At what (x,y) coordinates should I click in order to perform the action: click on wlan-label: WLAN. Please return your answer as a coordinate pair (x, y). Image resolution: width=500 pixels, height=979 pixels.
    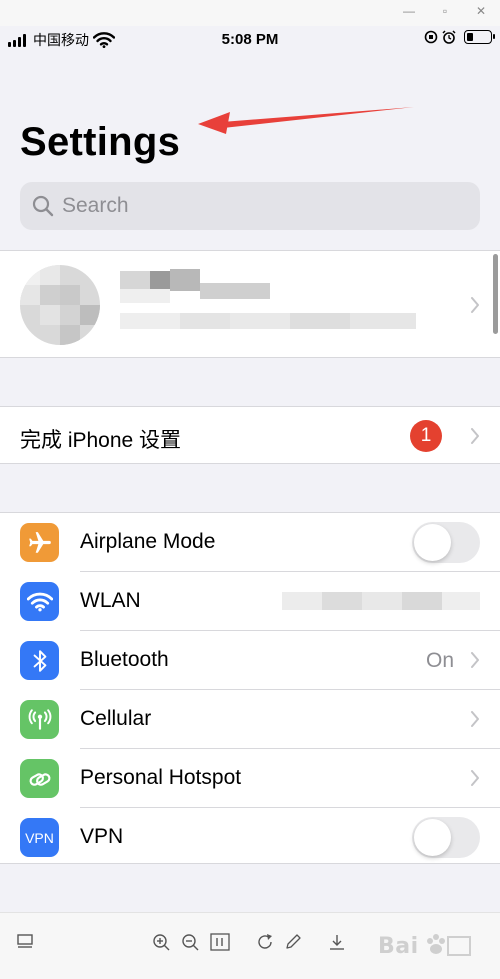
    Looking at the image, I should click on (110, 600).